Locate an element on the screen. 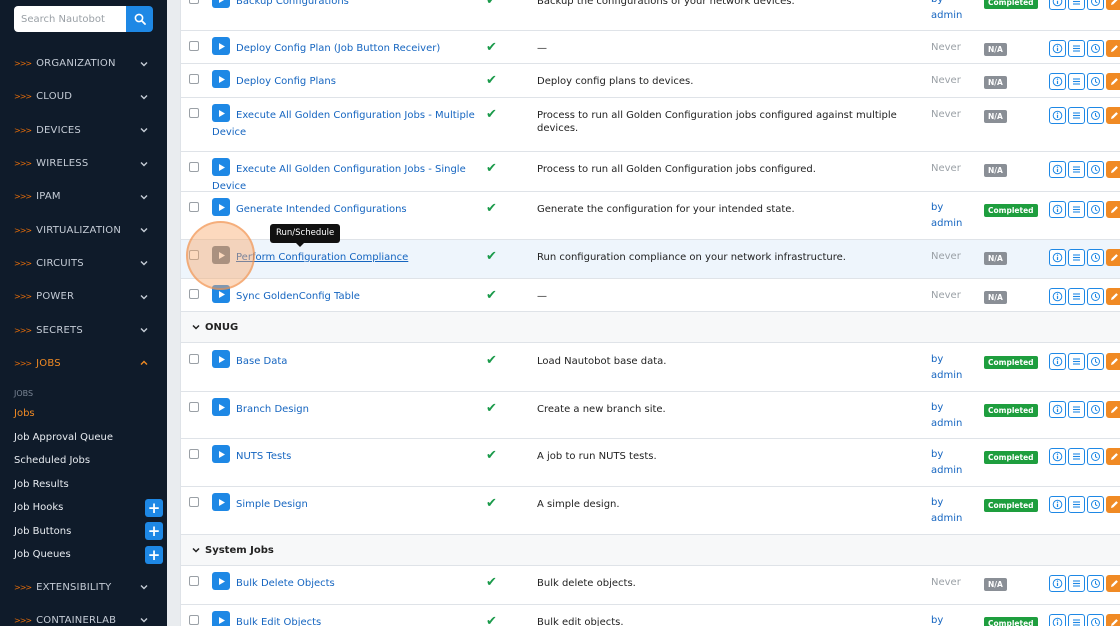 Image resolution: width=1120 pixels, height=626 pixels. nav-virtualization: >>> VIRTUALIZATION is located at coordinates (83, 229).